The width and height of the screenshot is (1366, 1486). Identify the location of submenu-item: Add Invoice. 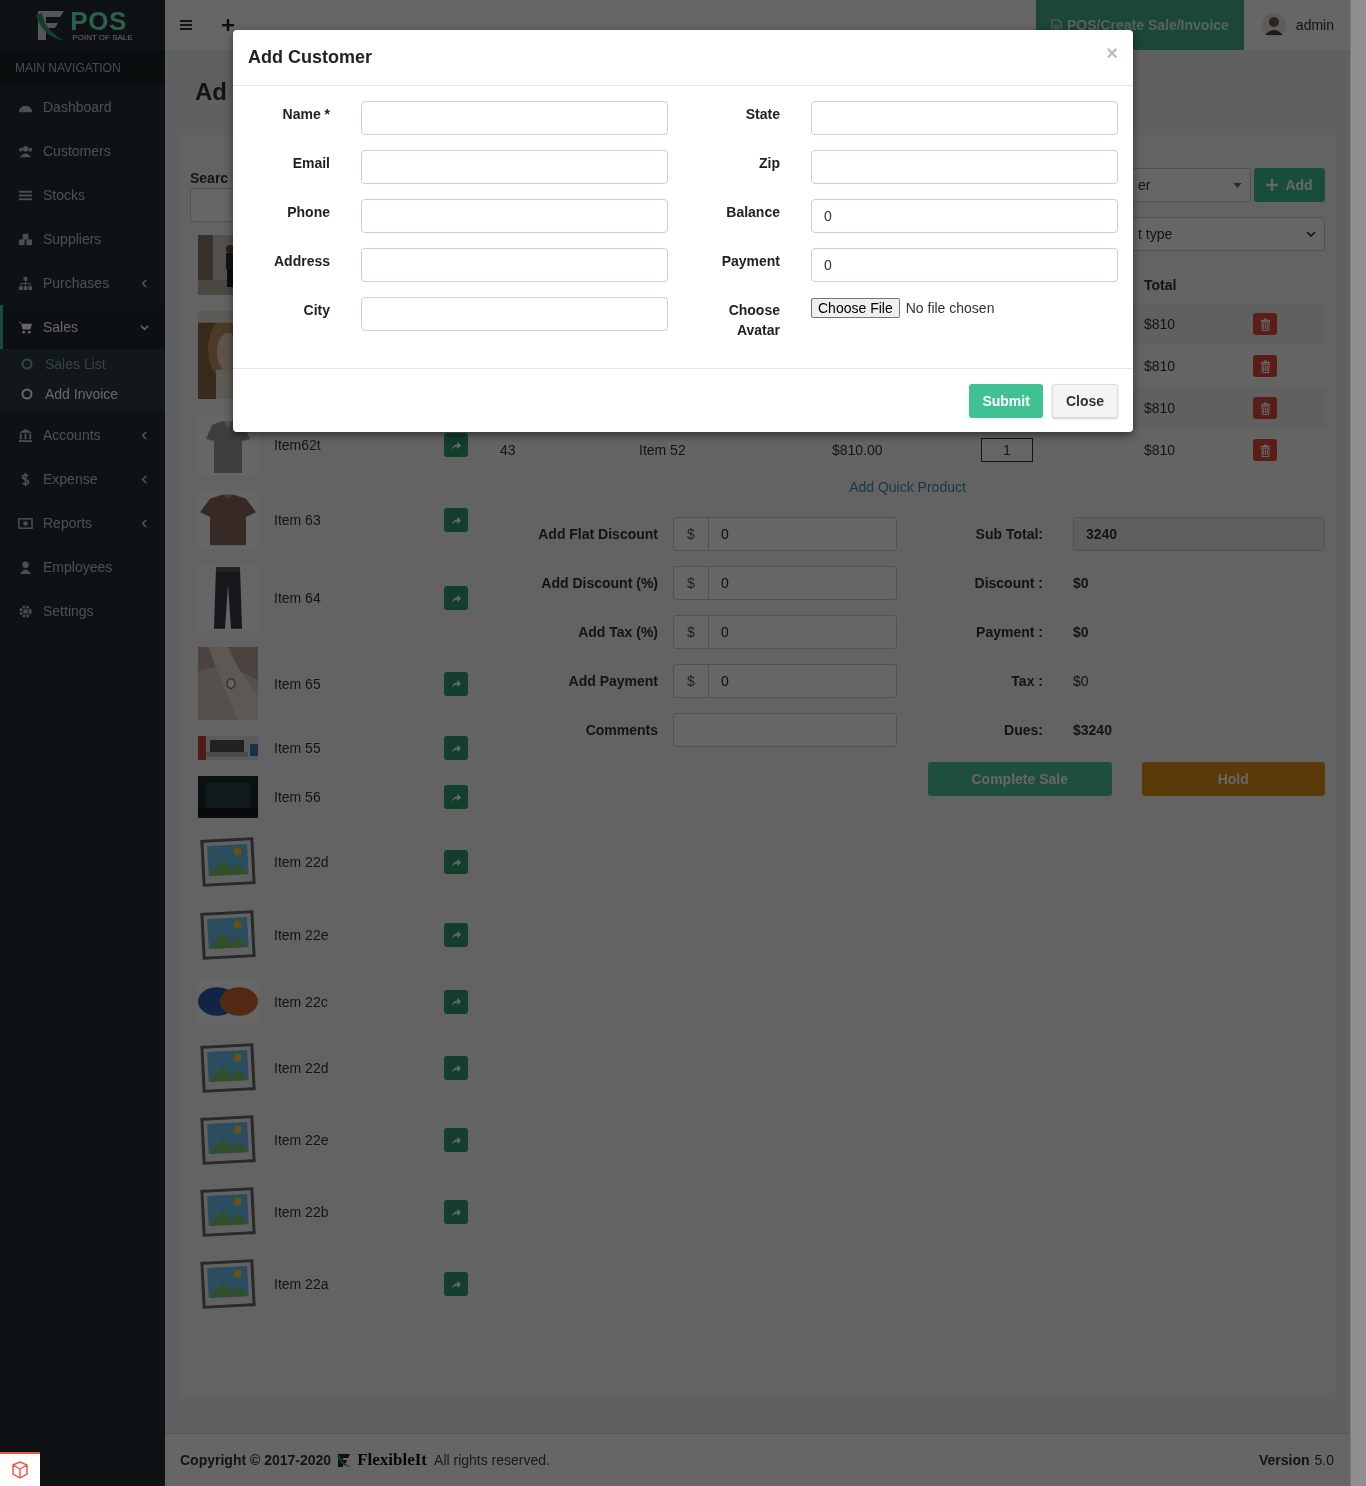
(82, 394).